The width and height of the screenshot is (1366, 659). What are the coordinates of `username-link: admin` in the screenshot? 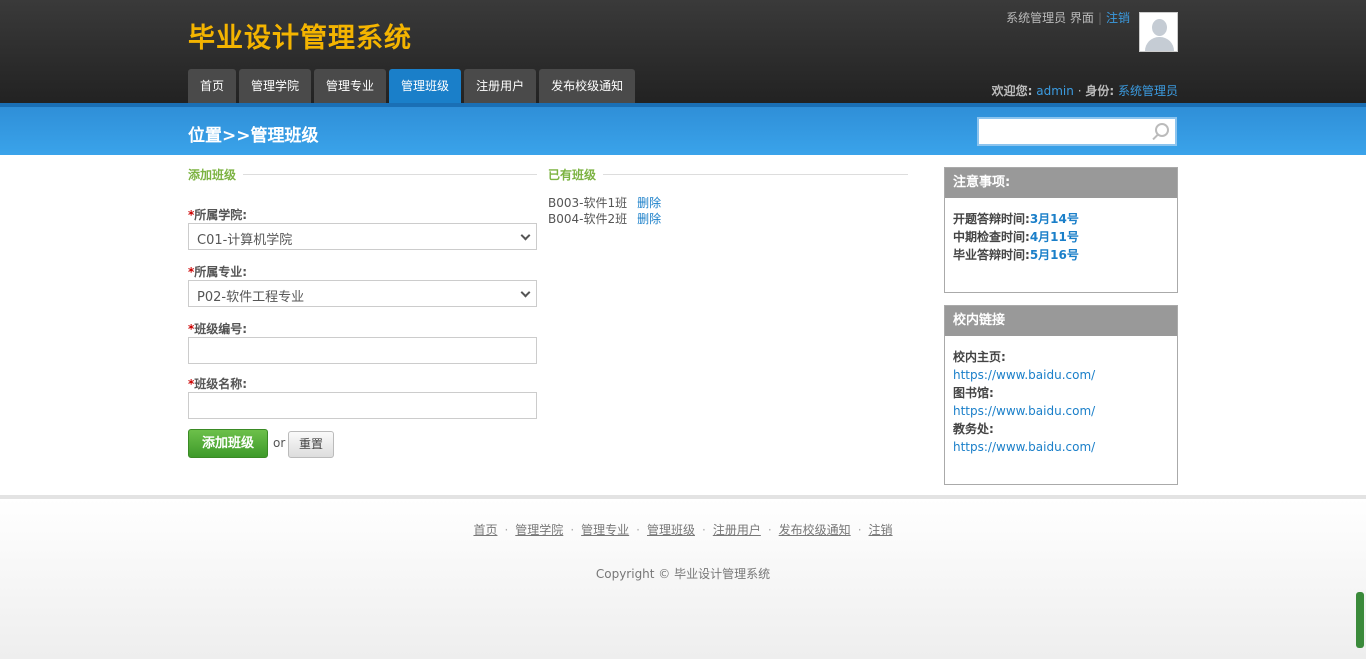 It's located at (1055, 91).